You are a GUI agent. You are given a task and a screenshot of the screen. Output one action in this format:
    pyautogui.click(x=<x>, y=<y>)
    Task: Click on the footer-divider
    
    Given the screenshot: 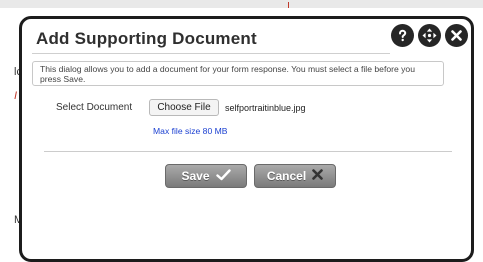 What is the action you would take?
    pyautogui.click(x=248, y=151)
    